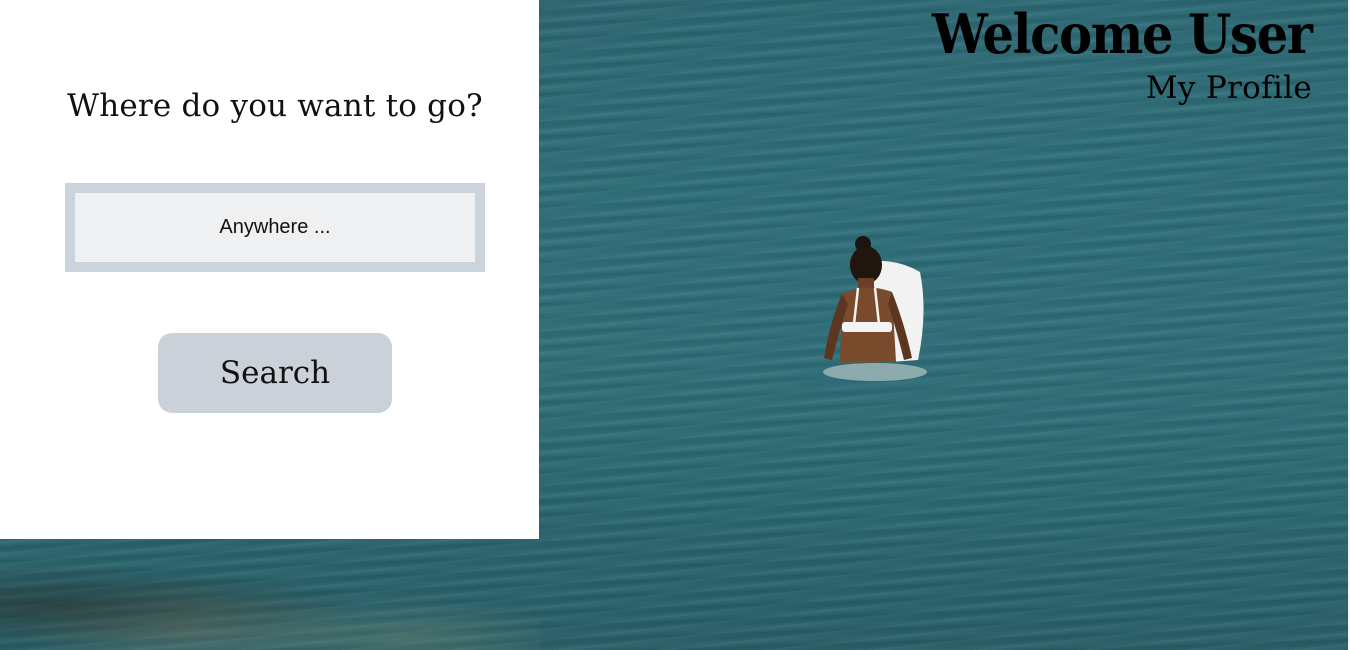  I want to click on destination-input-frame, so click(275, 227).